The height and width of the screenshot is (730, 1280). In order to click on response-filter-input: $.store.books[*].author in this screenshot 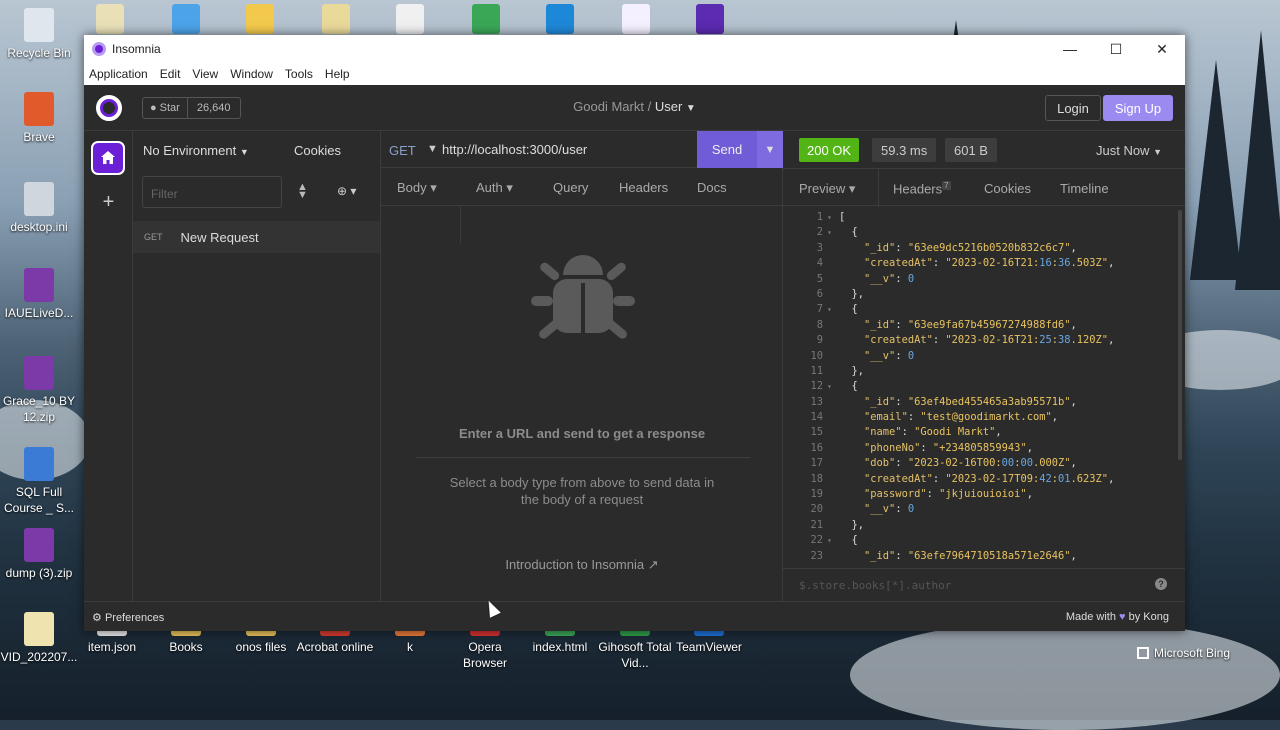, I will do `click(984, 584)`.